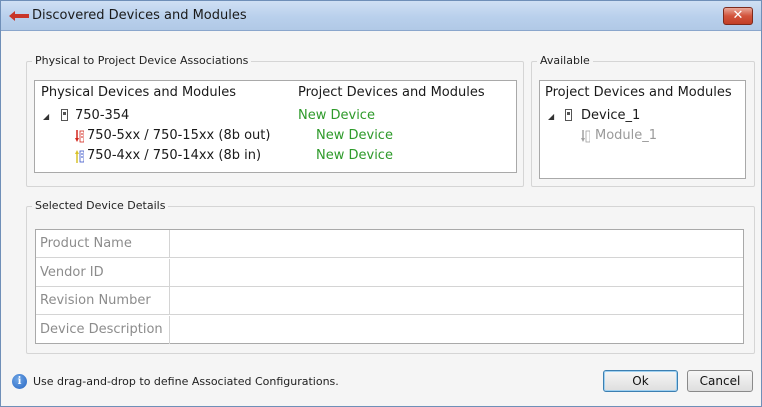  I want to click on available-group-label: Available, so click(565, 60).